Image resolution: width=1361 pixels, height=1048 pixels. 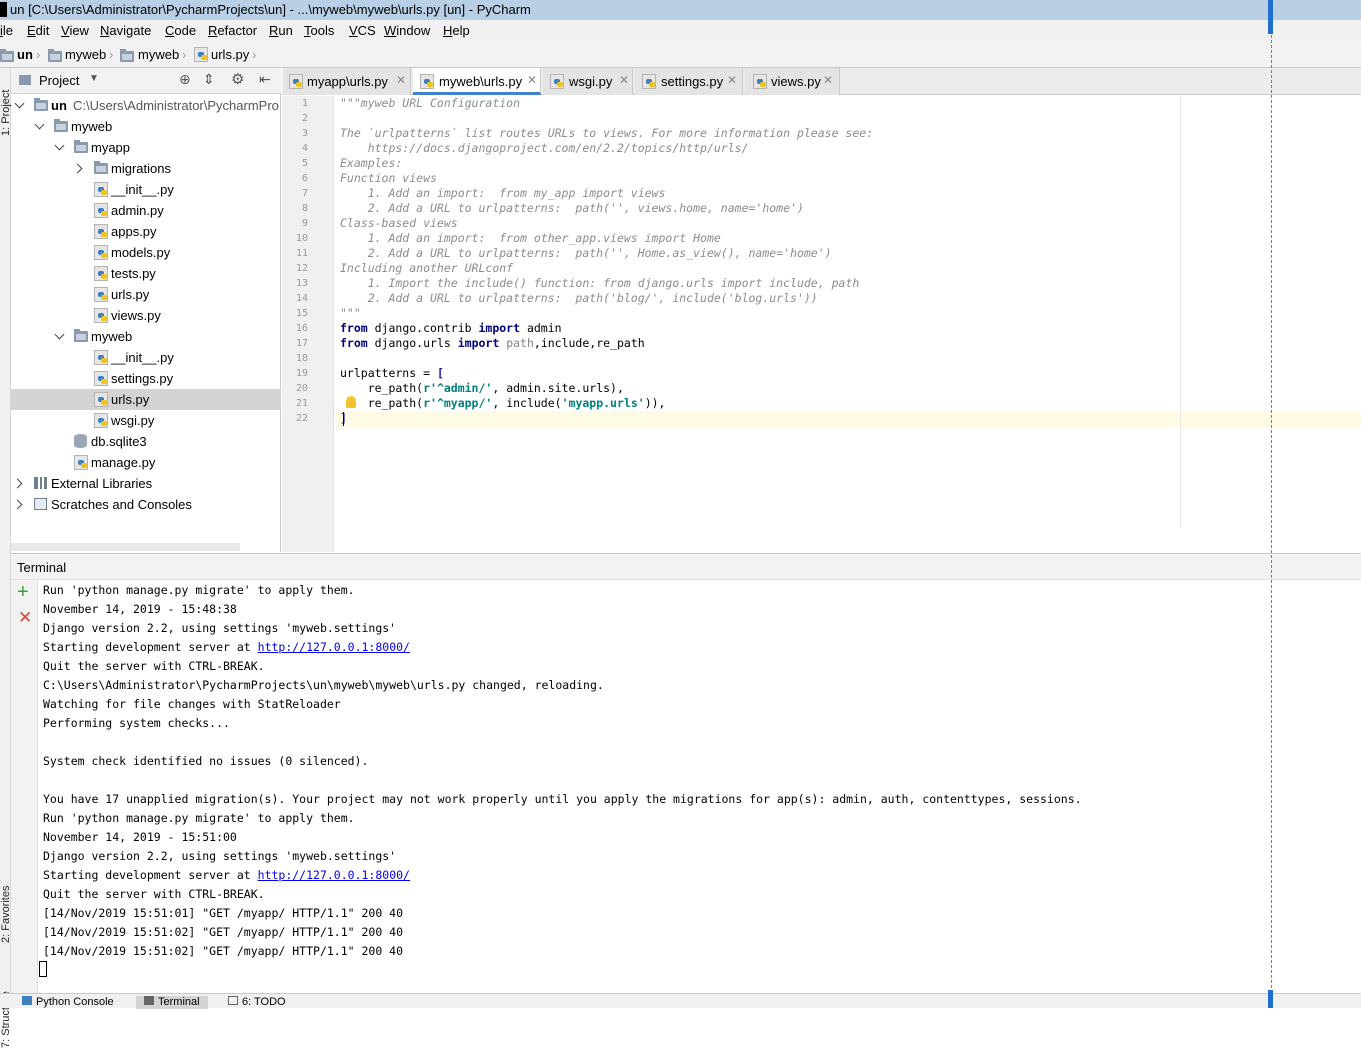 What do you see at coordinates (1180, 312) in the screenshot?
I see `right-margin-guide` at bounding box center [1180, 312].